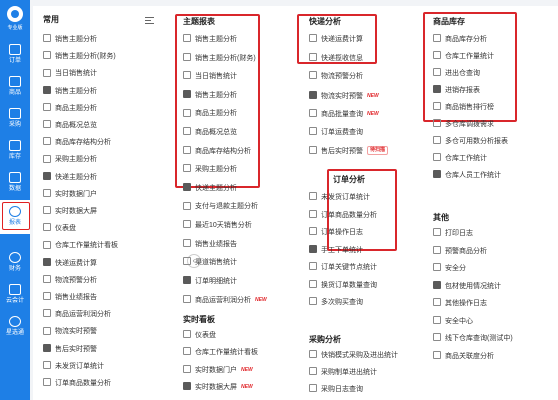 Image resolution: width=558 pixels, height=400 pixels. Describe the element at coordinates (463, 357) in the screenshot. I see `report-menu-item: 商品关联度分析` at that location.